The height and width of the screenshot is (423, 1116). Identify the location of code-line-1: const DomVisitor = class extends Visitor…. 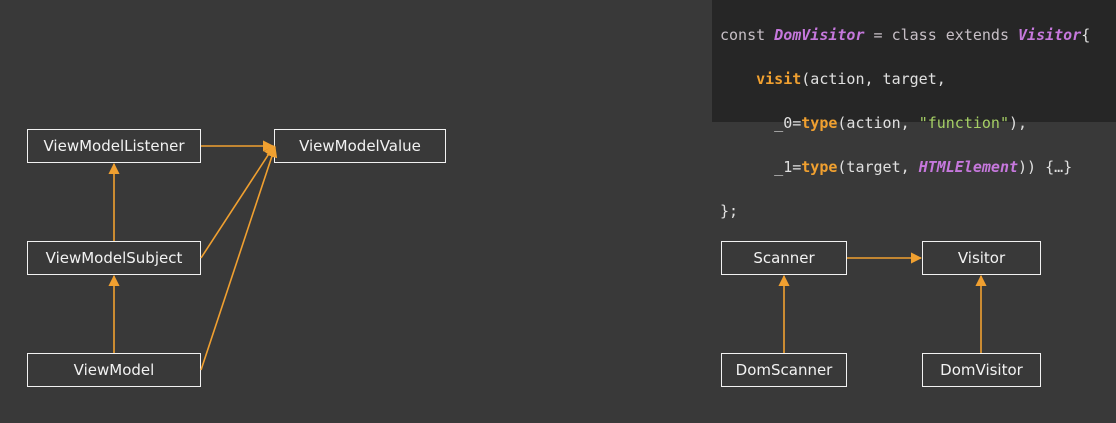
(918, 35).